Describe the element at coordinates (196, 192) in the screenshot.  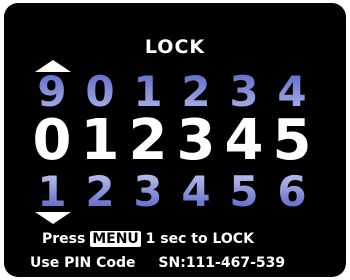
I see `next-digit: 4` at that location.